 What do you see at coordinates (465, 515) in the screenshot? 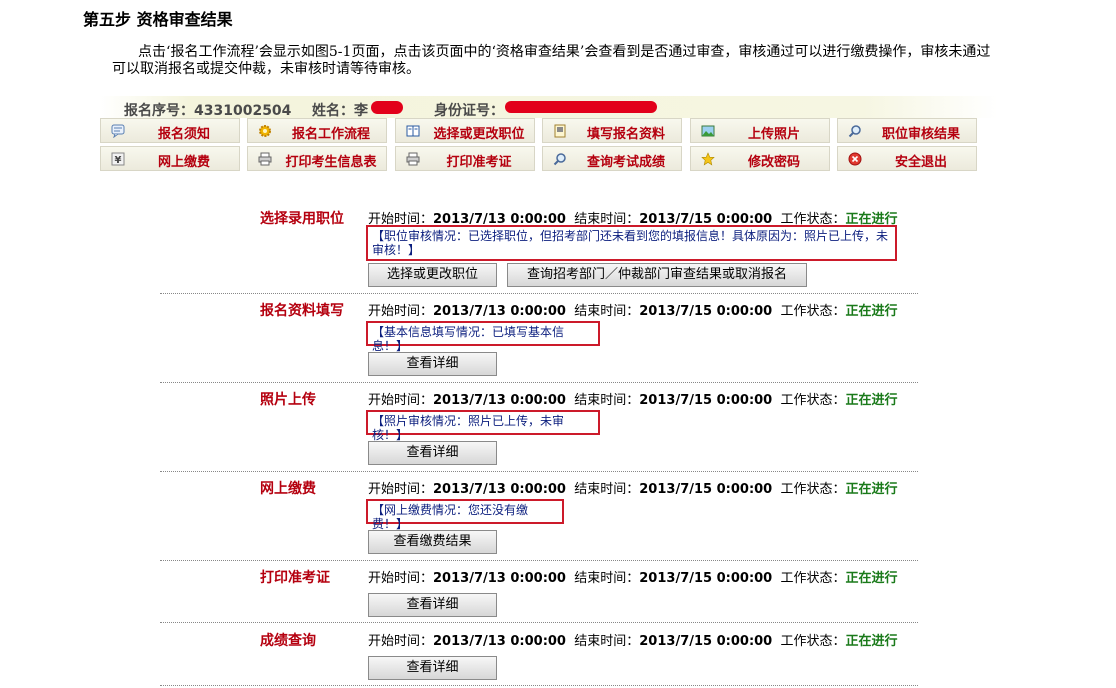
I see `payment-notice: 【网上缴费情况：您还没有缴费！】` at bounding box center [465, 515].